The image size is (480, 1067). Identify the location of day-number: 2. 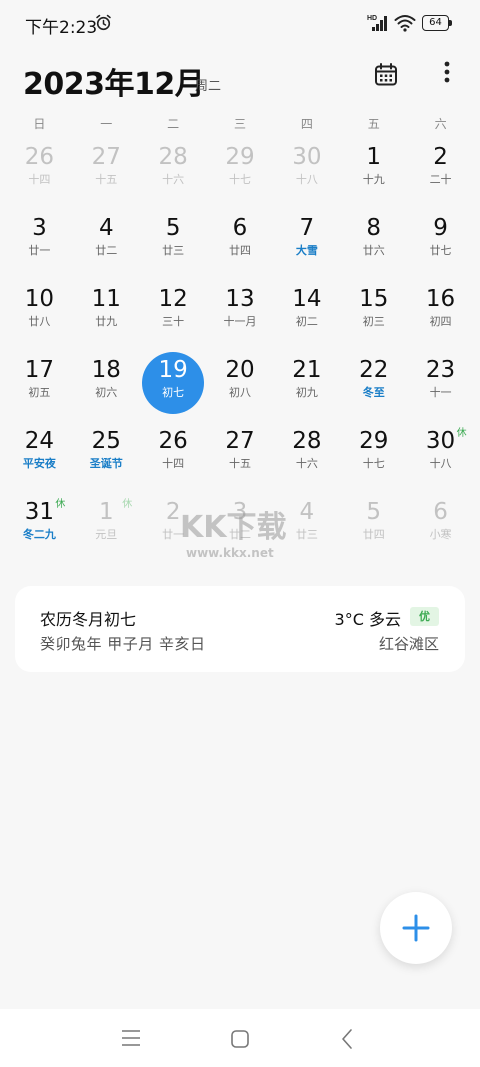
(440, 157).